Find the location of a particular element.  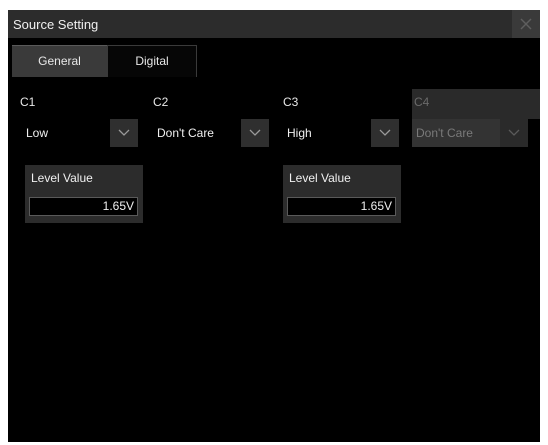

c2-select-value: Don't Care is located at coordinates (197, 133).